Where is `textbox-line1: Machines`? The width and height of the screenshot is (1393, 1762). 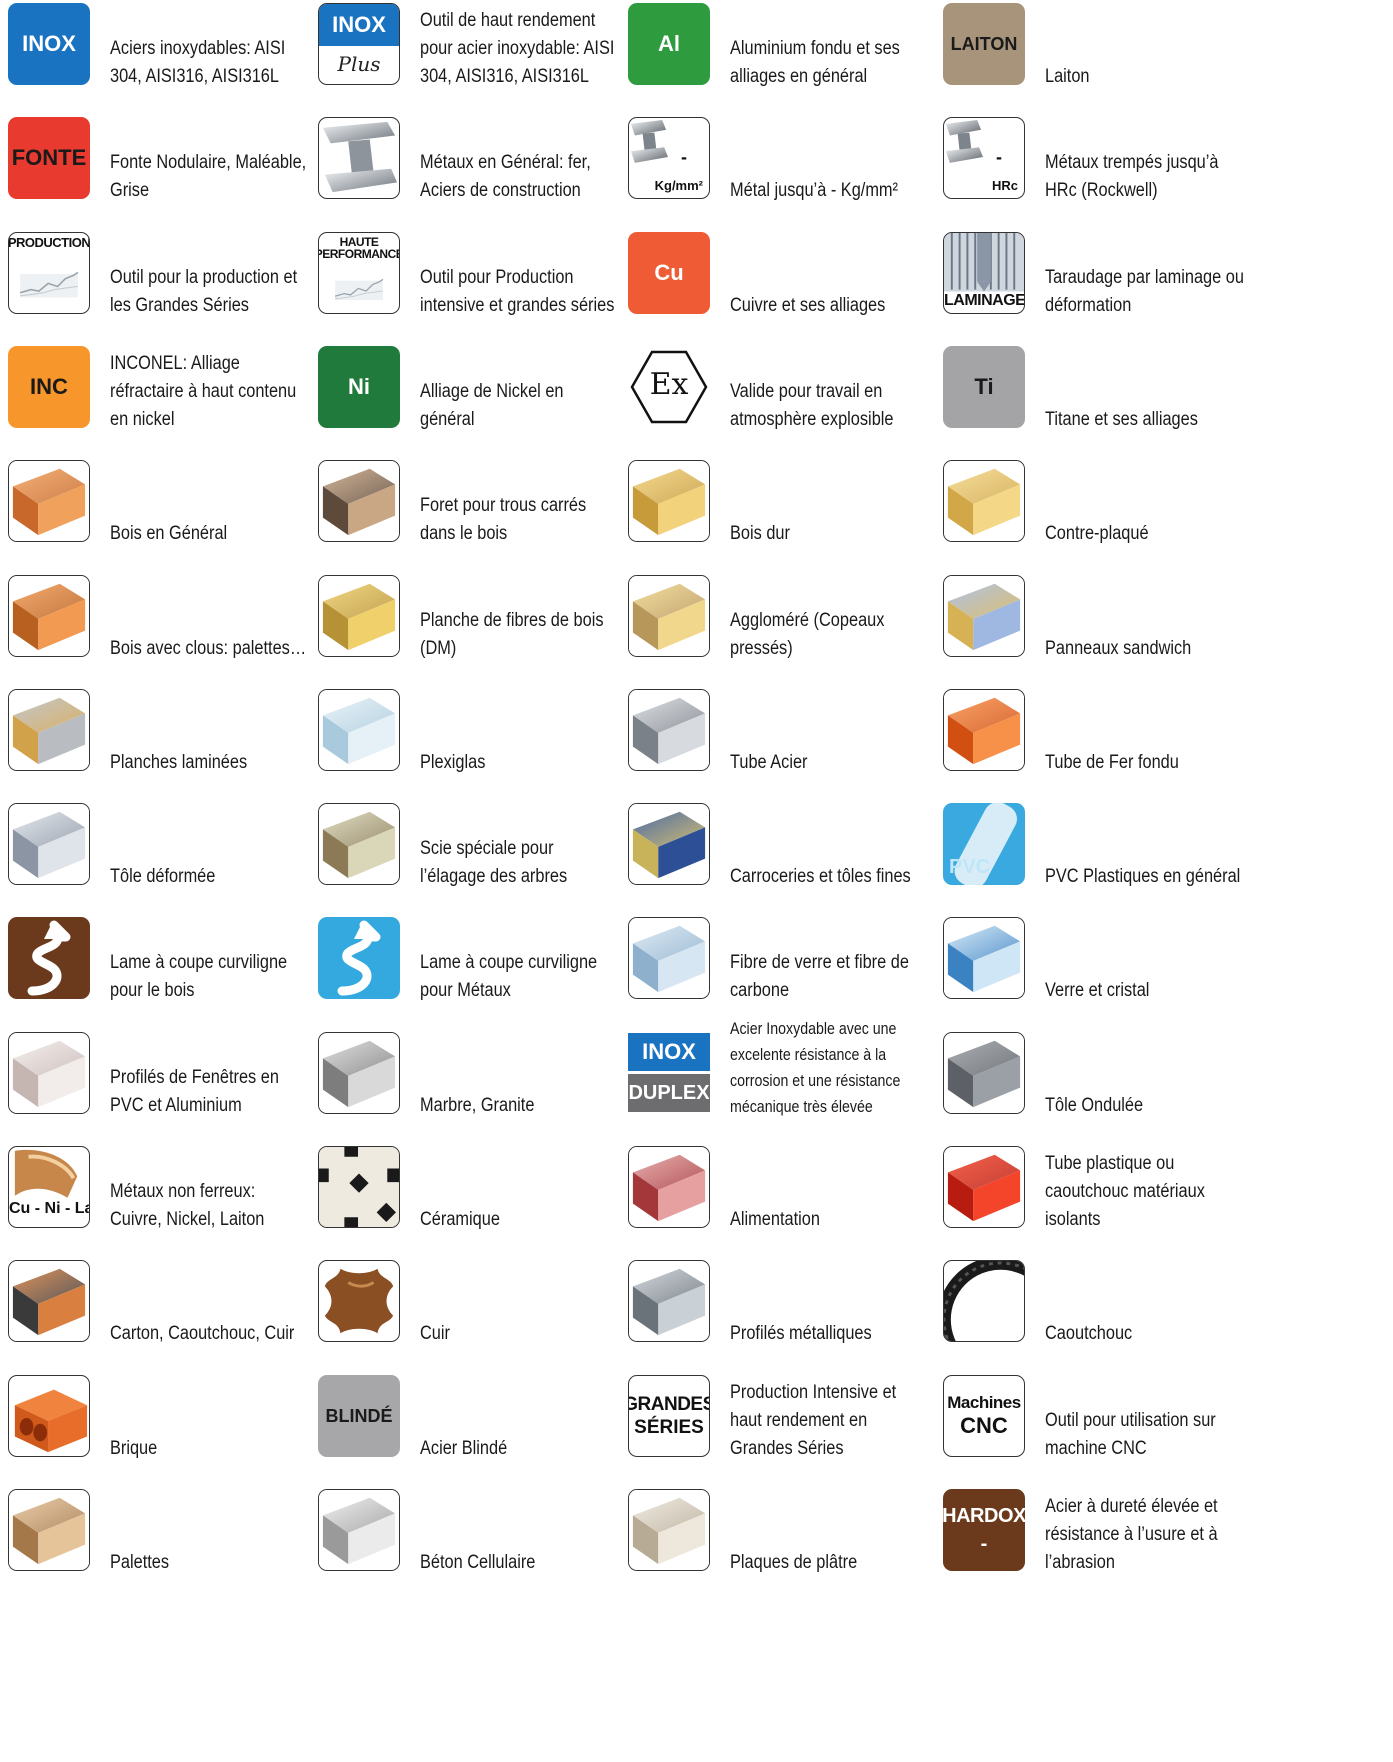
textbox-line1: Machines is located at coordinates (984, 1403).